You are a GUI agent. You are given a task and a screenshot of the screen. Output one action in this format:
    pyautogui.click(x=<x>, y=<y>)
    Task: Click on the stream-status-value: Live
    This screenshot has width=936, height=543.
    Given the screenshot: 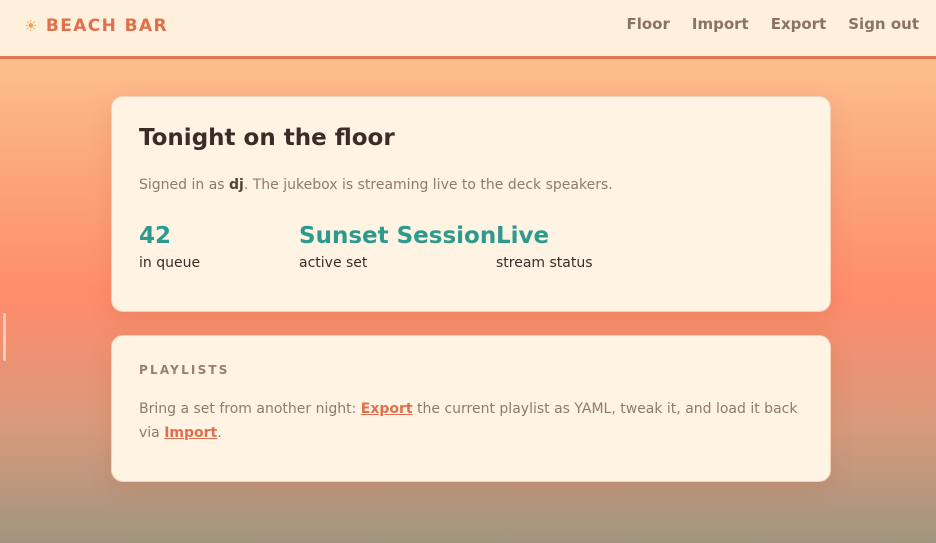 What is the action you would take?
    pyautogui.click(x=523, y=236)
    